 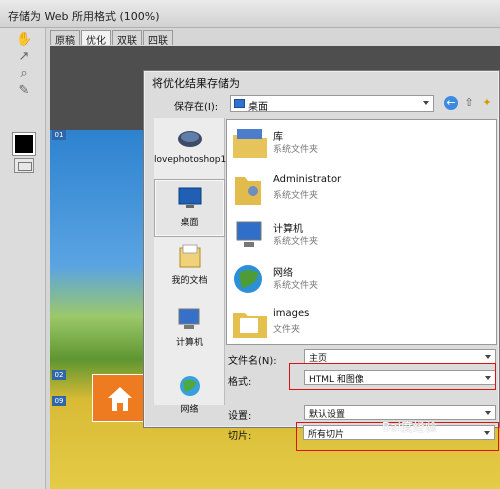 What do you see at coordinates (400, 356) in the screenshot?
I see `filename-field: 主页` at bounding box center [400, 356].